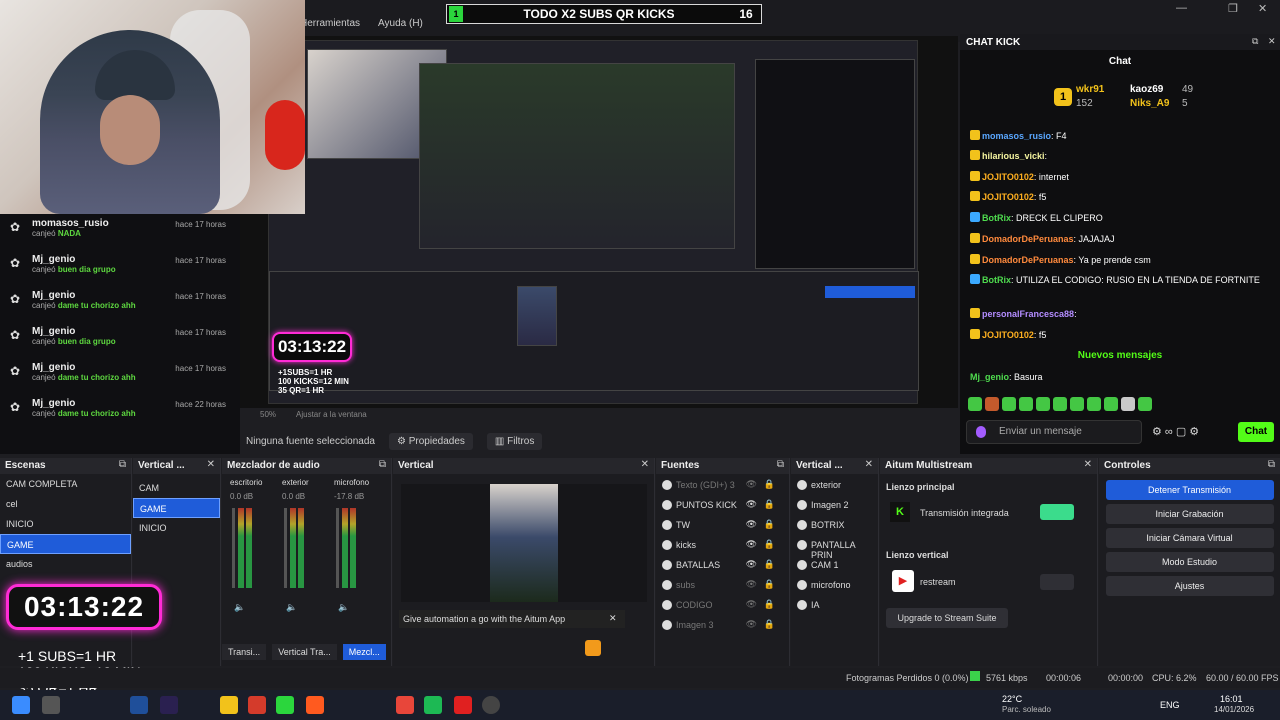 This screenshot has height=720, width=1280. I want to click on control-button: Detener Transmisión, so click(1189, 490).